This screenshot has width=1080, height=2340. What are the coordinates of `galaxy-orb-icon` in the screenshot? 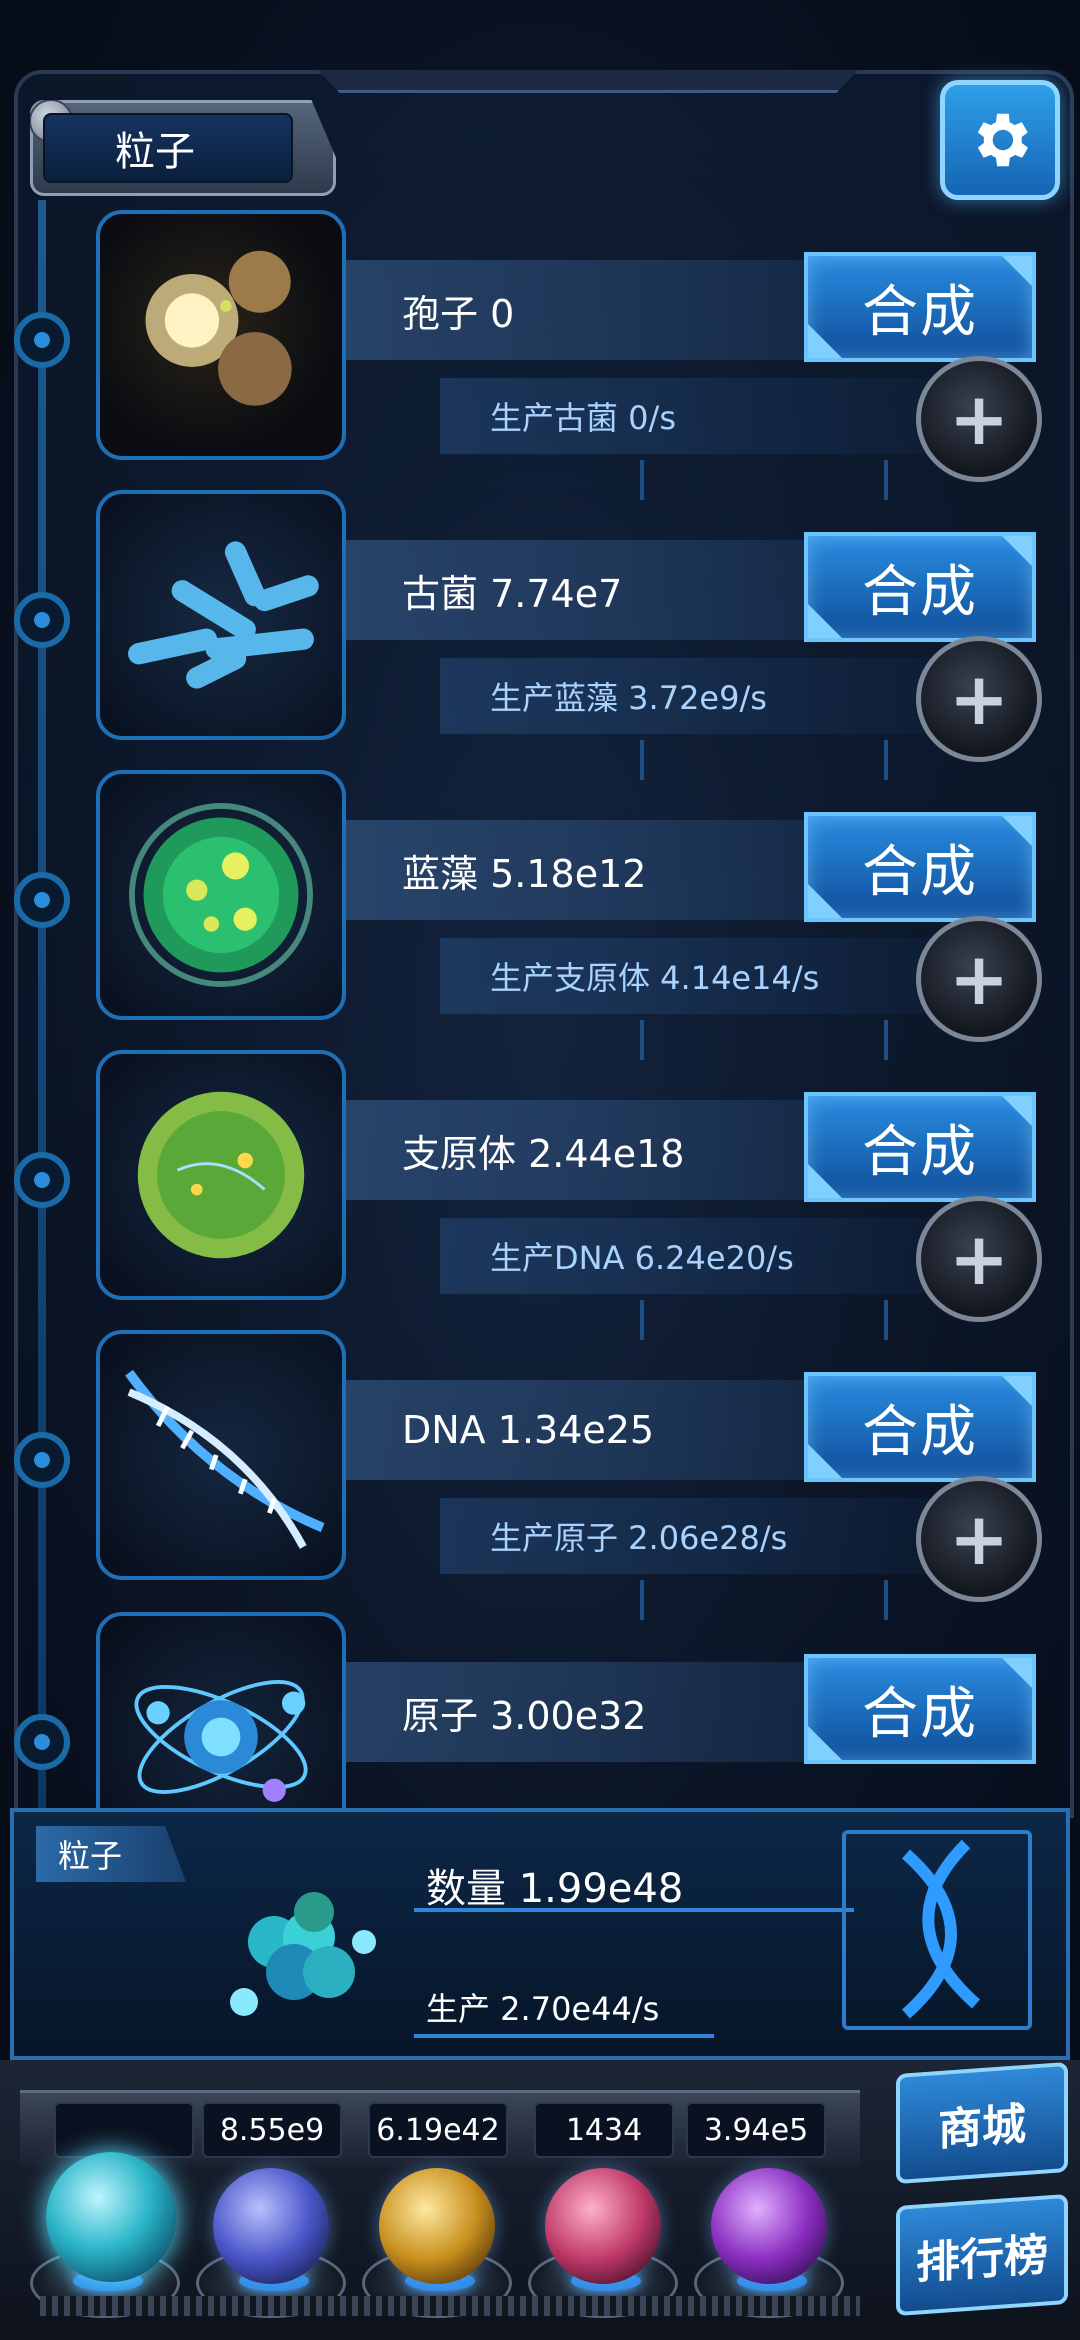 It's located at (437, 2226).